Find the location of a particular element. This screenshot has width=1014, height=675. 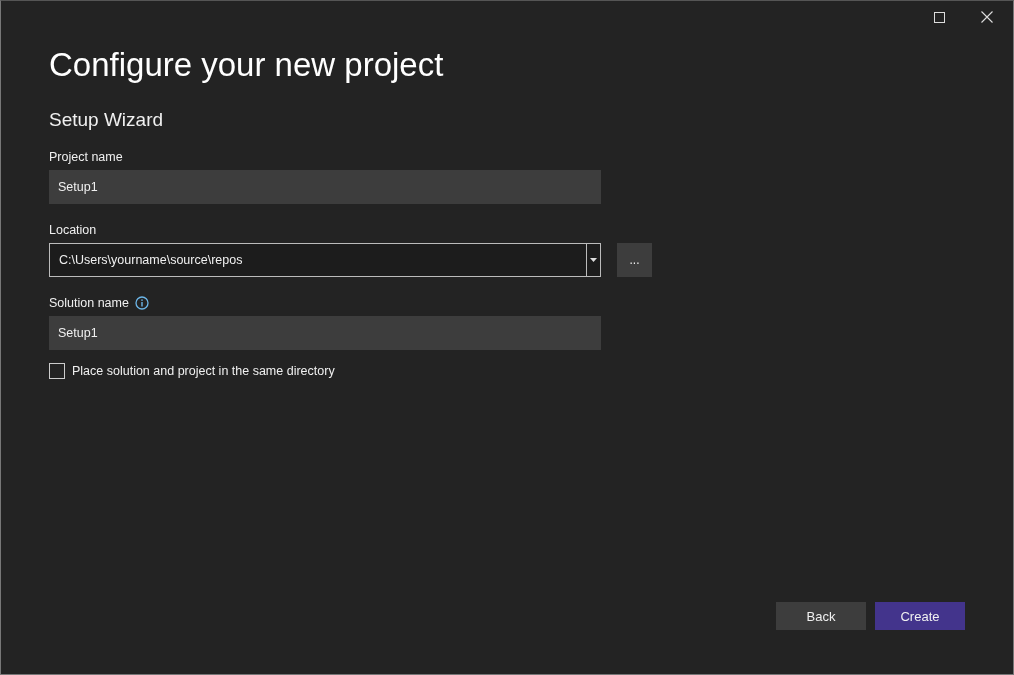

dropdown-arrow-icon is located at coordinates (593, 260).